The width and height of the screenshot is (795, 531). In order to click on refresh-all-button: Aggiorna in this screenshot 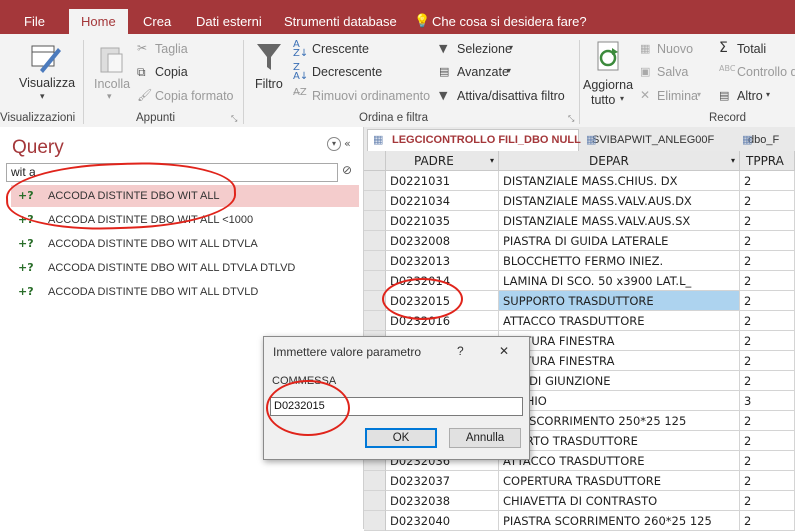, I will do `click(608, 85)`.